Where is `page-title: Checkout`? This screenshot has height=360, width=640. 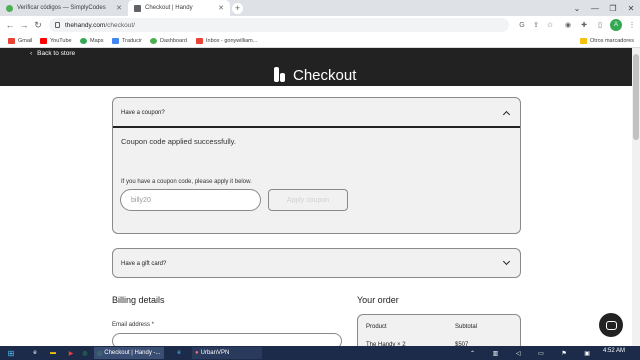
page-title: Checkout is located at coordinates (325, 75).